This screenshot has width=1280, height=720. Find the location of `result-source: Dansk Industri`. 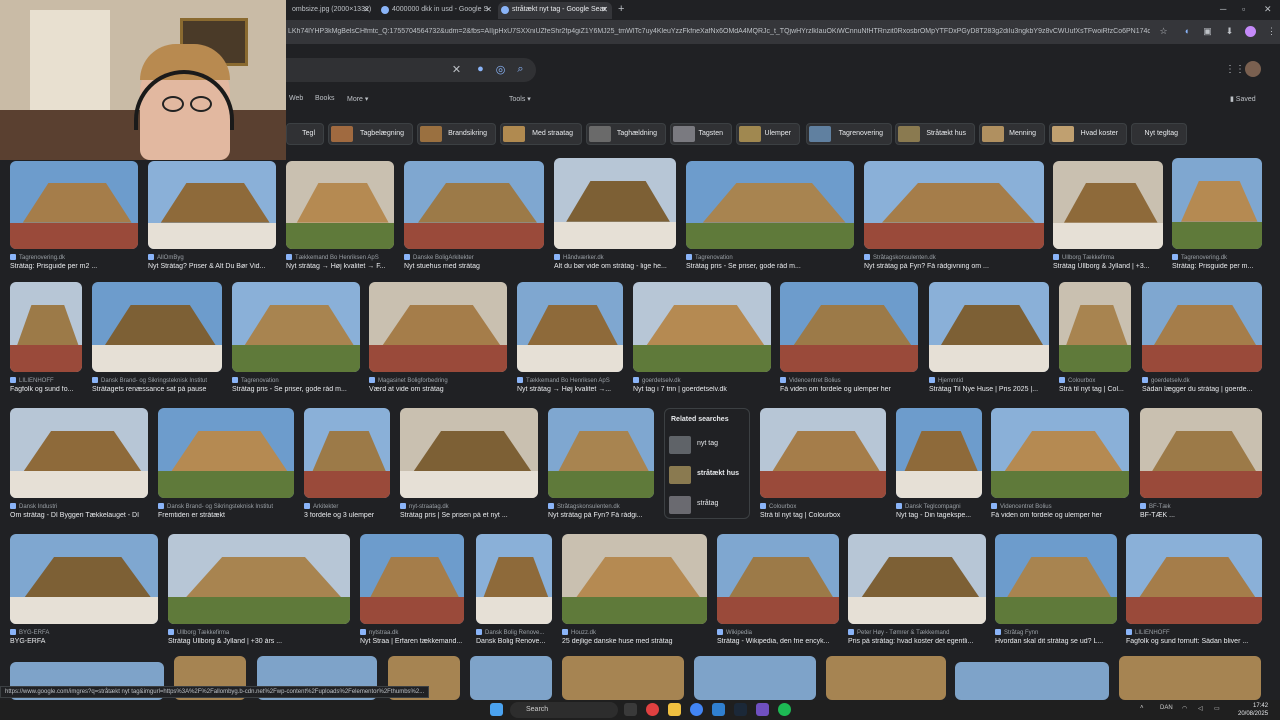

result-source: Dansk Industri is located at coordinates (79, 506).